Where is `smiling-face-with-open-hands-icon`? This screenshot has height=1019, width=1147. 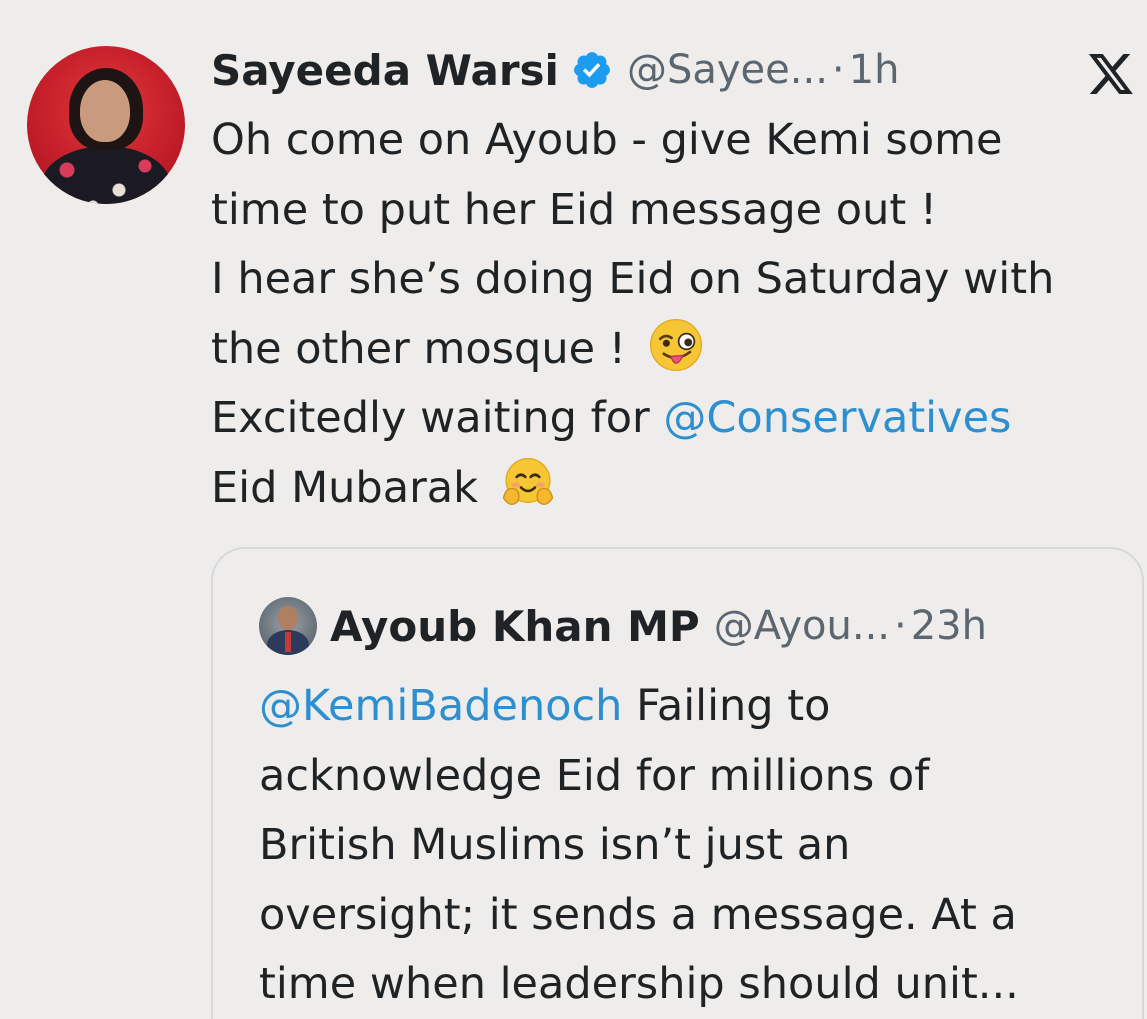
smiling-face-with-open-hands-icon is located at coordinates (527, 481).